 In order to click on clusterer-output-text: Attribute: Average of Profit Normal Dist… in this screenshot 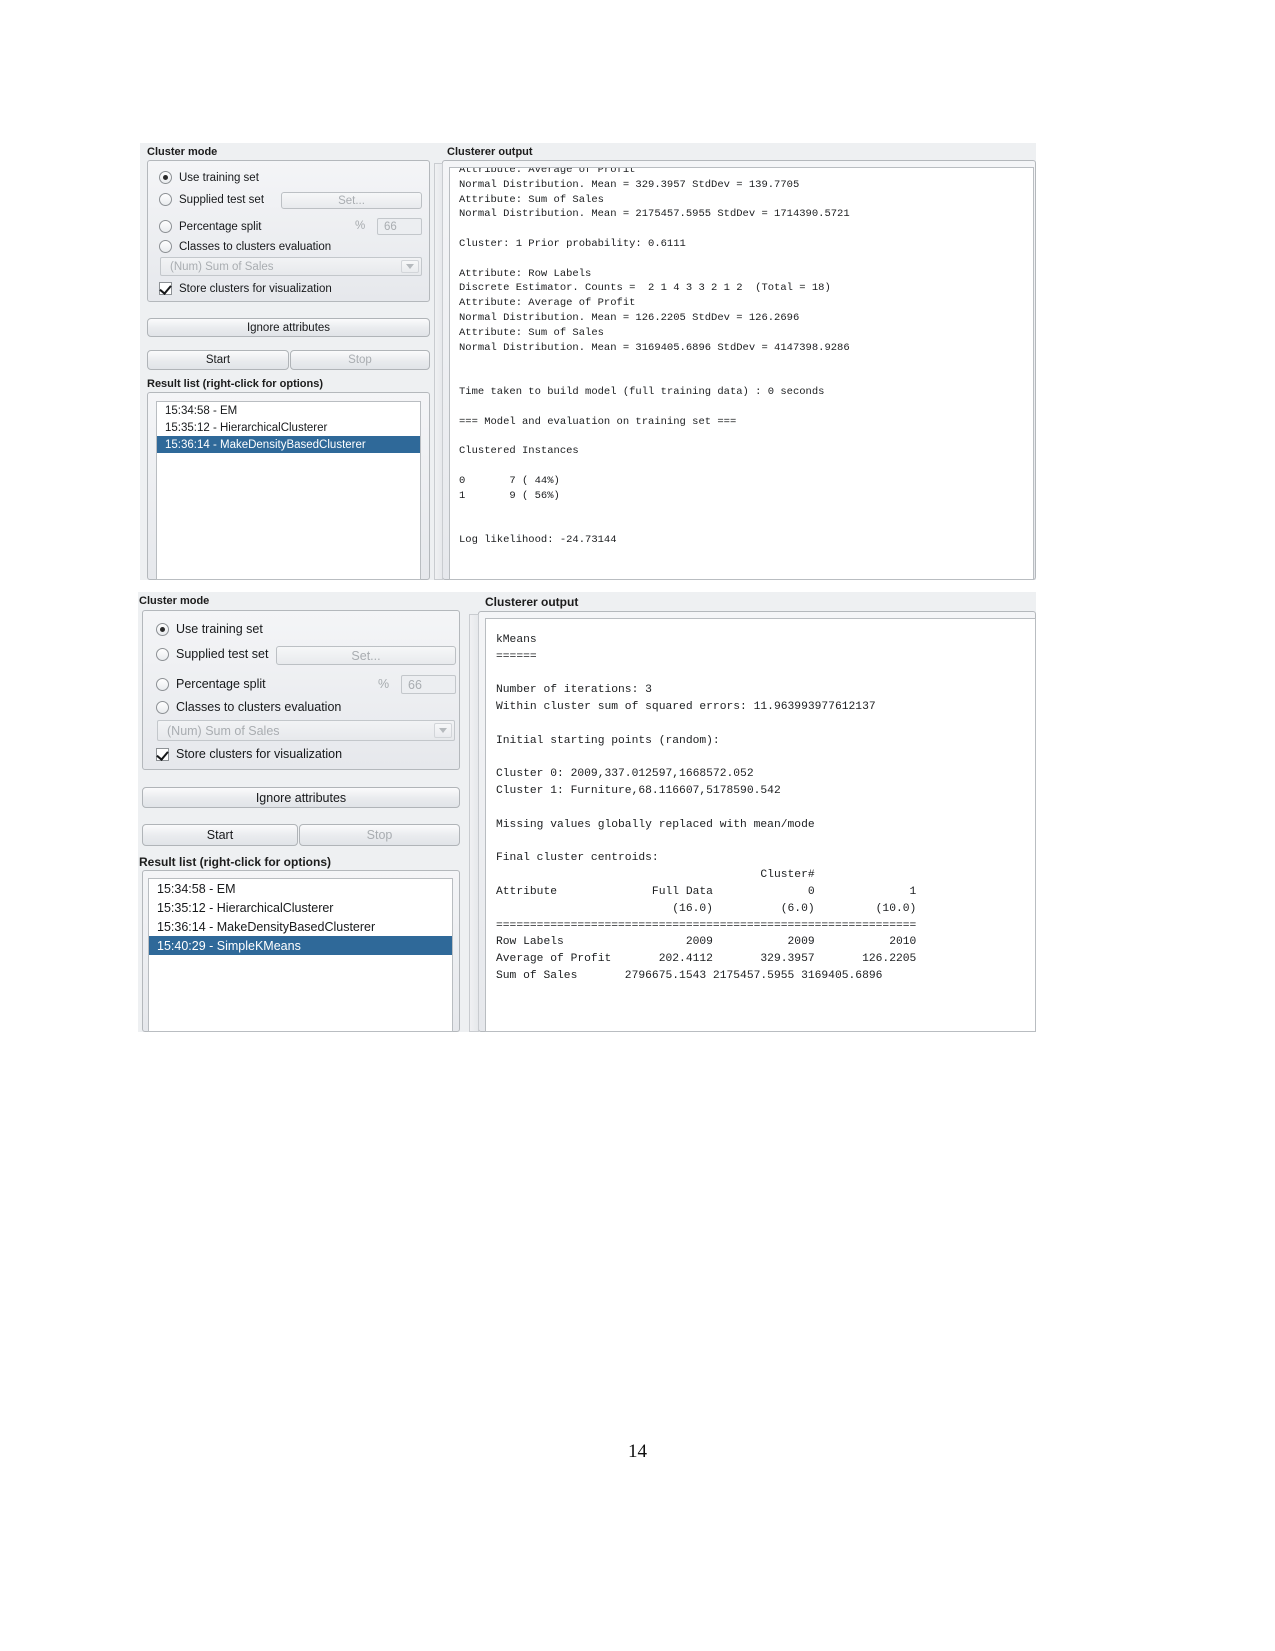, I will do `click(654, 356)`.